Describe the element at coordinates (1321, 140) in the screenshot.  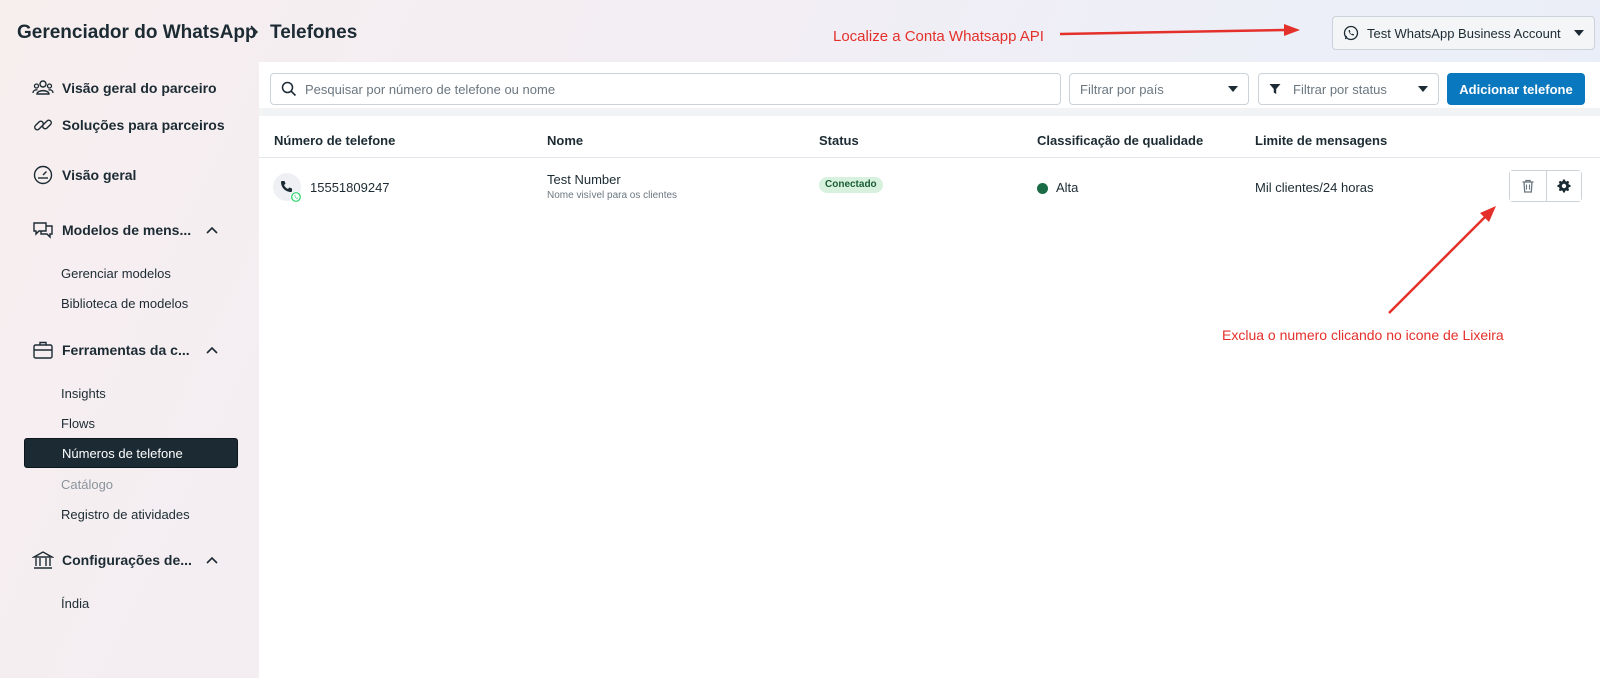
I see `column-header-limit: Limite de mensagens` at that location.